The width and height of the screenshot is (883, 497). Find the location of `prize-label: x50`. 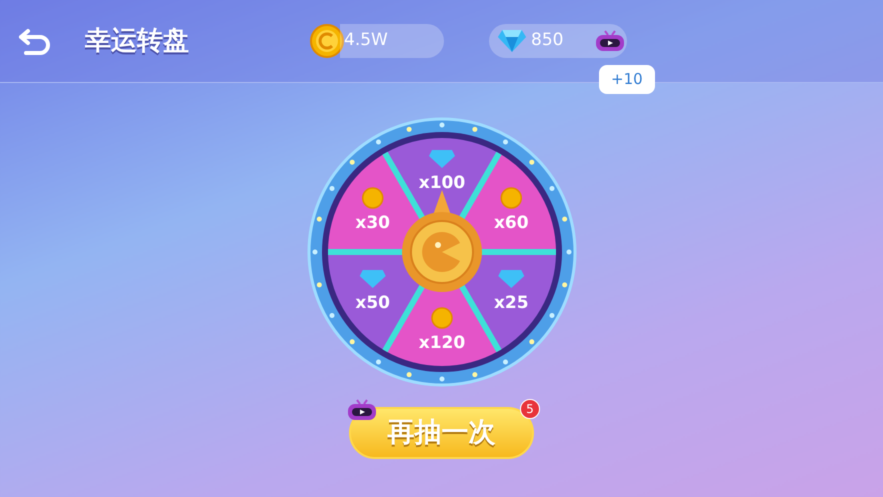

prize-label: x50 is located at coordinates (372, 303).